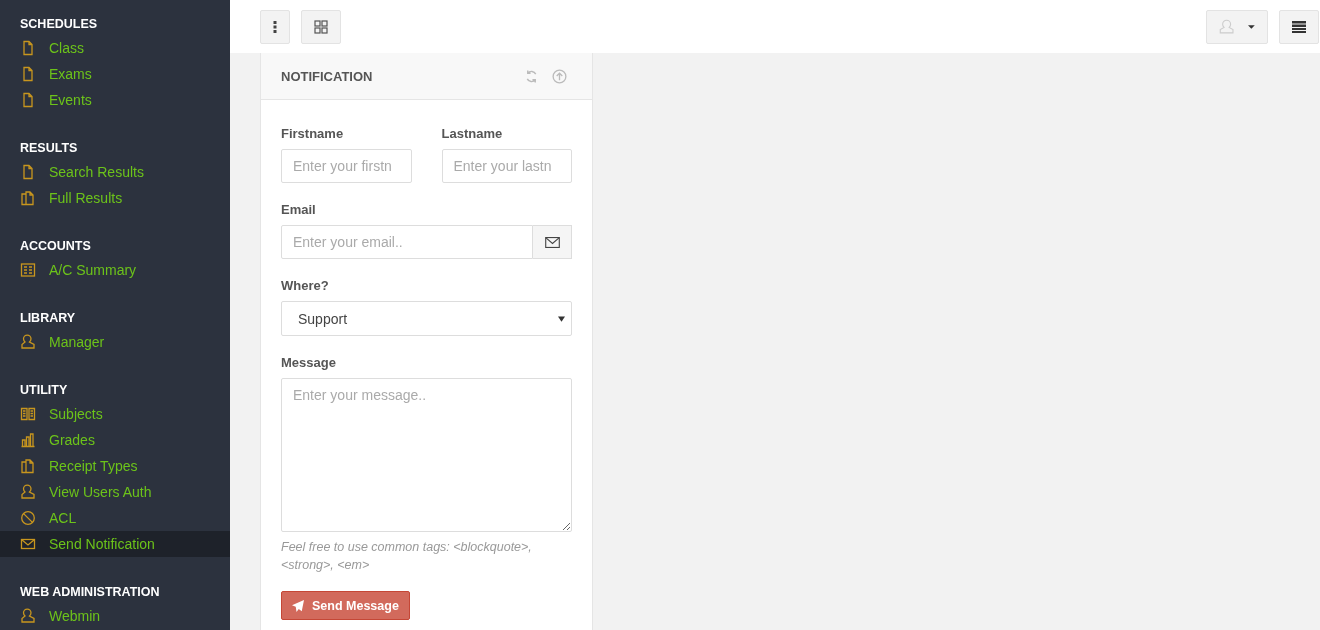 The image size is (1320, 630). What do you see at coordinates (407, 242) in the screenshot?
I see `email-field: Enter your email..` at bounding box center [407, 242].